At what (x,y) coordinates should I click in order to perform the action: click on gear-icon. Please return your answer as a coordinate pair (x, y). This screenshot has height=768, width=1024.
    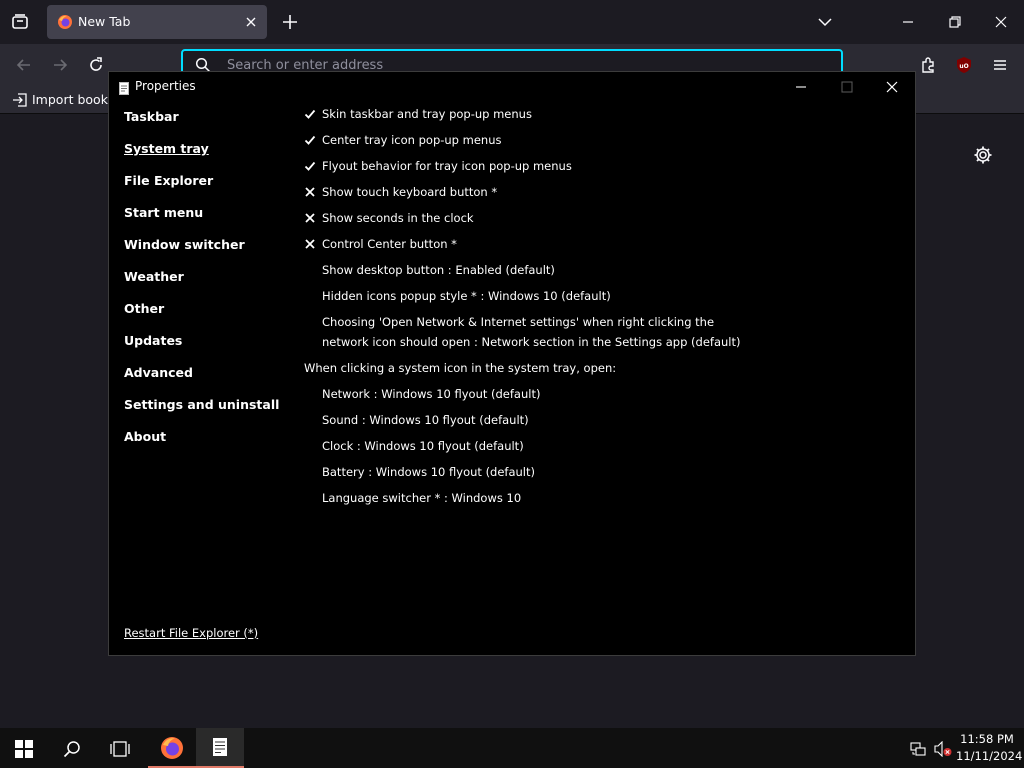
    Looking at the image, I should click on (983, 155).